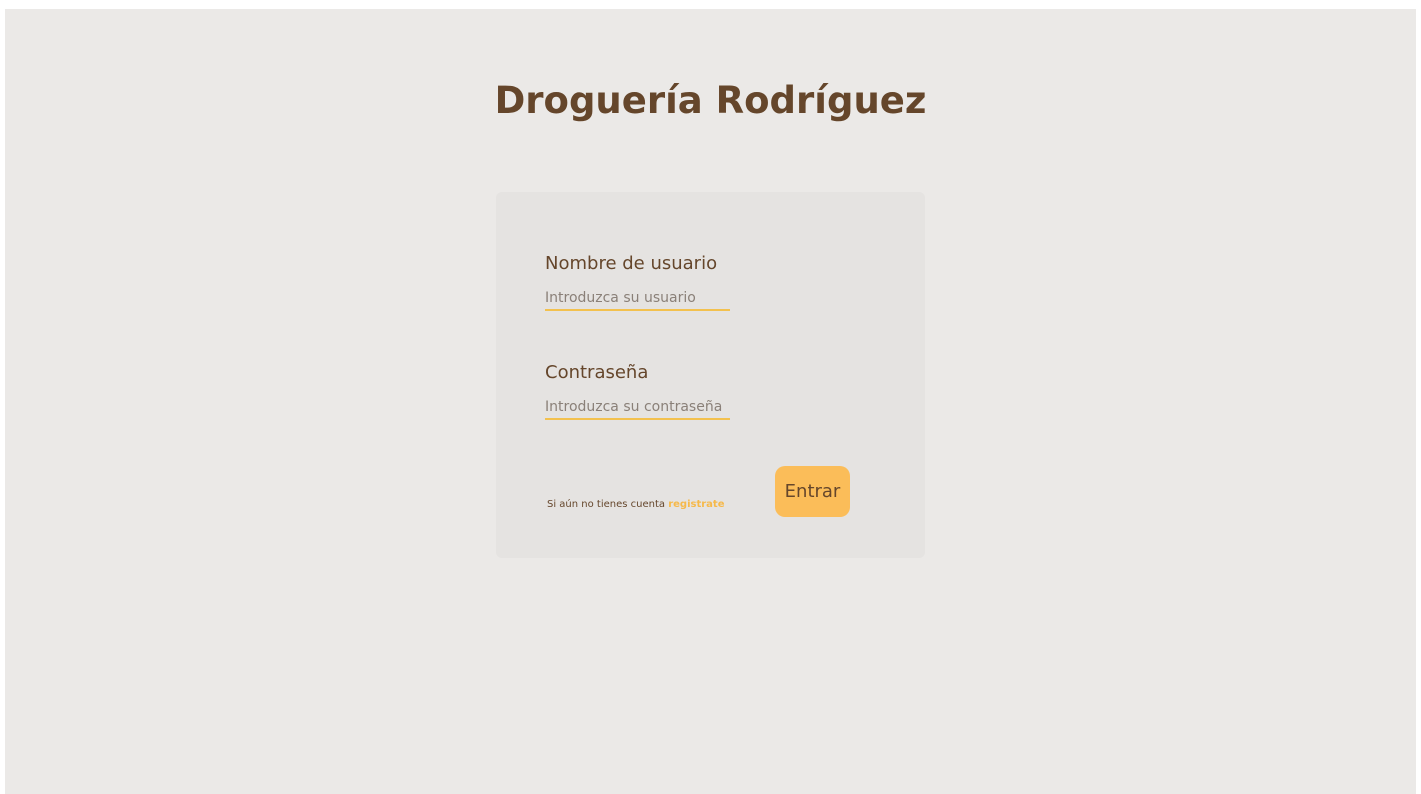 Image resolution: width=1421 pixels, height=794 pixels. What do you see at coordinates (637, 408) in the screenshot?
I see `password-input` at bounding box center [637, 408].